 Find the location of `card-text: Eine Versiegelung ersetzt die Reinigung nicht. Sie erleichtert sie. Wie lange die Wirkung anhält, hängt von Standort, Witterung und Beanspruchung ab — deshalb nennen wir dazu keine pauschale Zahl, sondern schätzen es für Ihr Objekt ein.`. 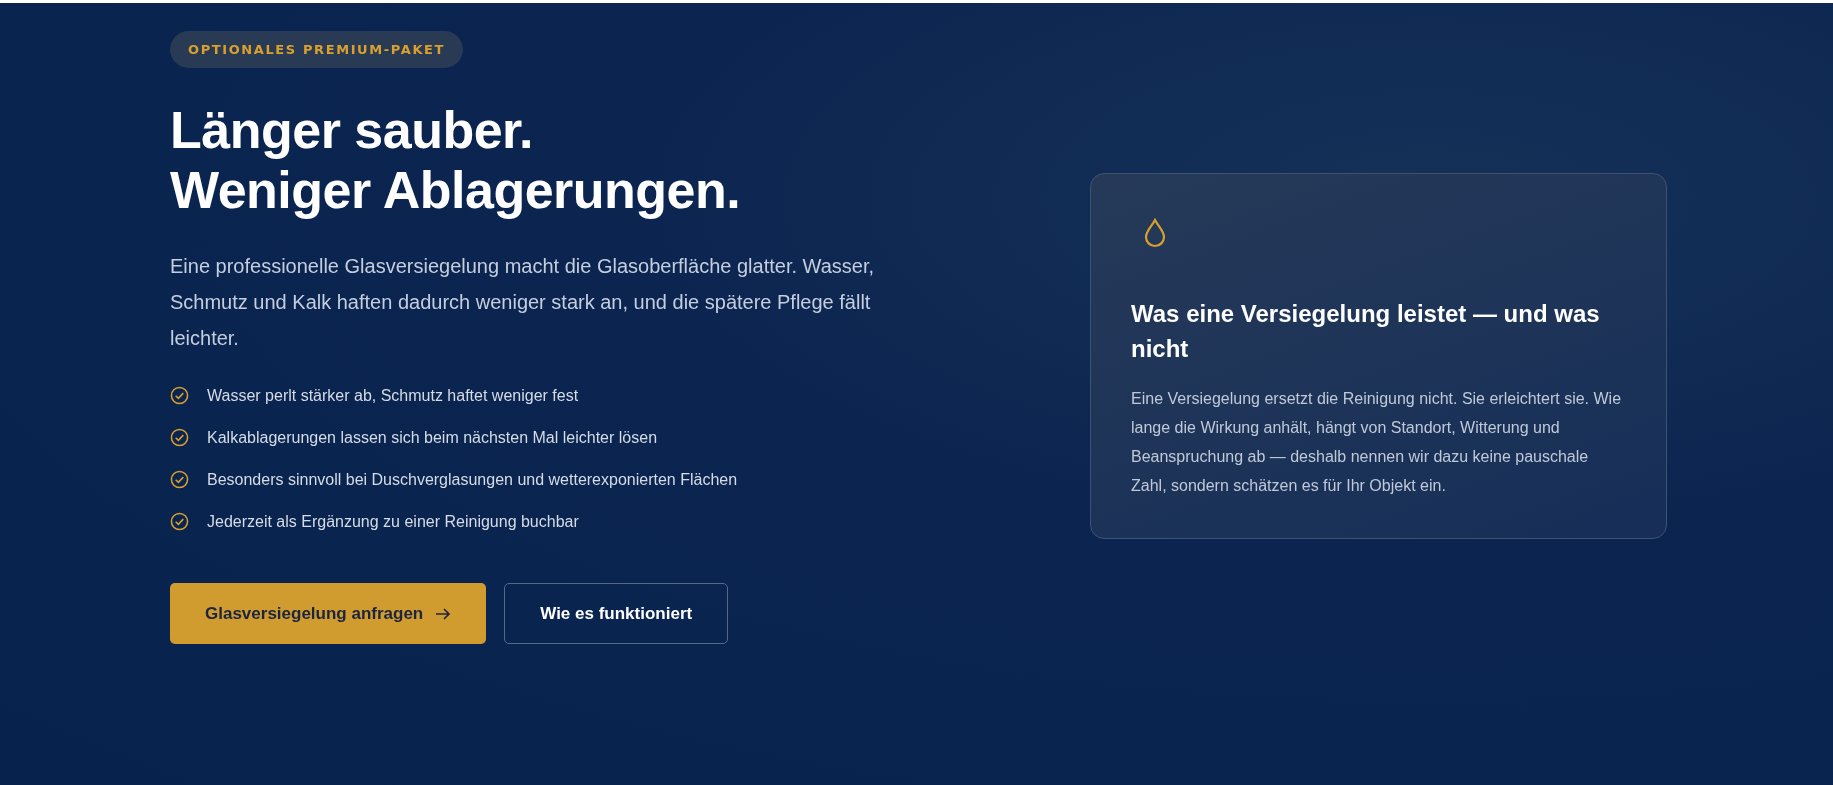

card-text: Eine Versiegelung ersetzt die Reinigung nicht. Sie erleichtert sie. Wie lange die Wirkung anhält, hängt von Standort, Witterung und Beanspruchung ab — deshalb nennen wir dazu keine pauschale Zahl, sondern schätzen es für Ihr Objekt ein. is located at coordinates (1377, 442).